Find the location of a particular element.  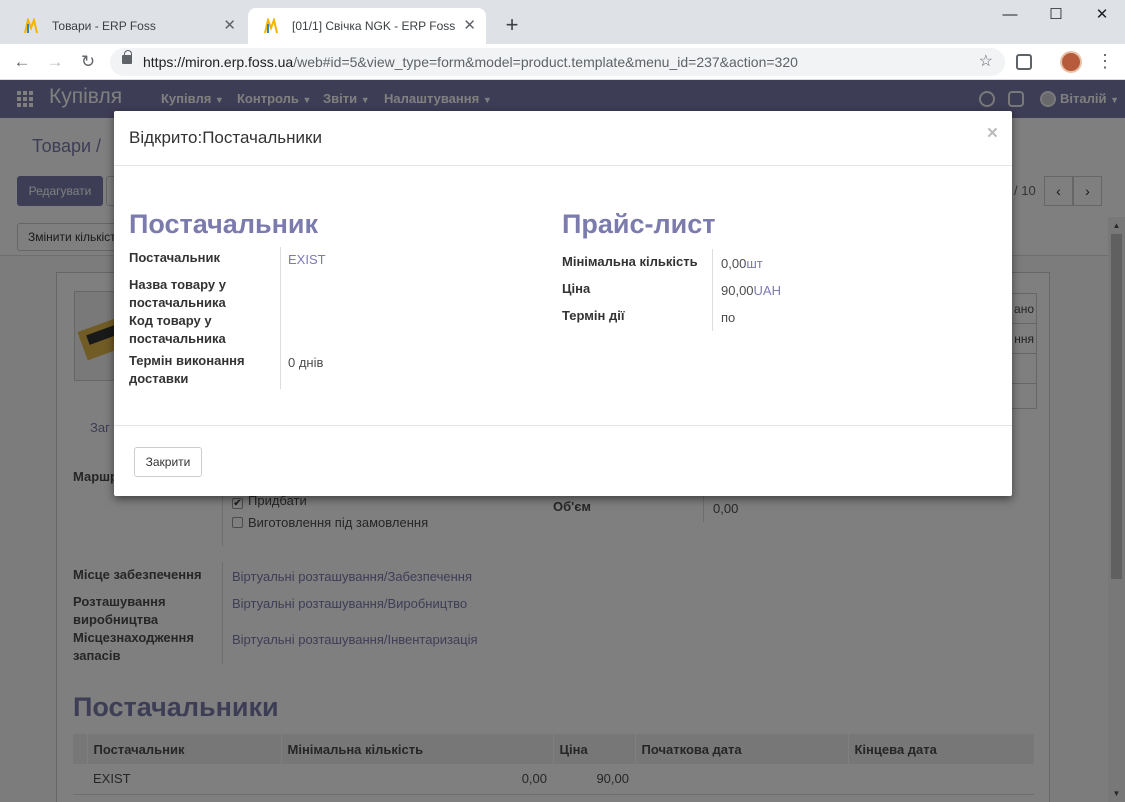

validity-value: по is located at coordinates (728, 317).